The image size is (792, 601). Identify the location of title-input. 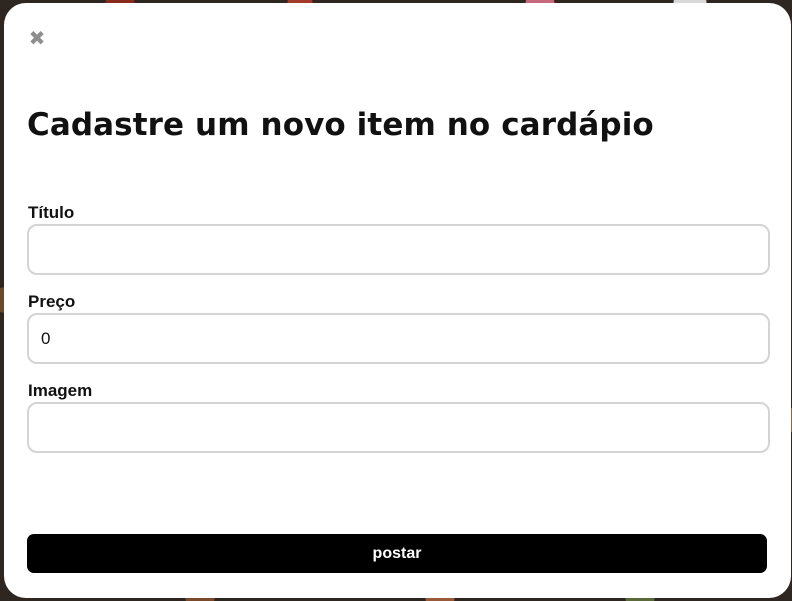
(398, 249).